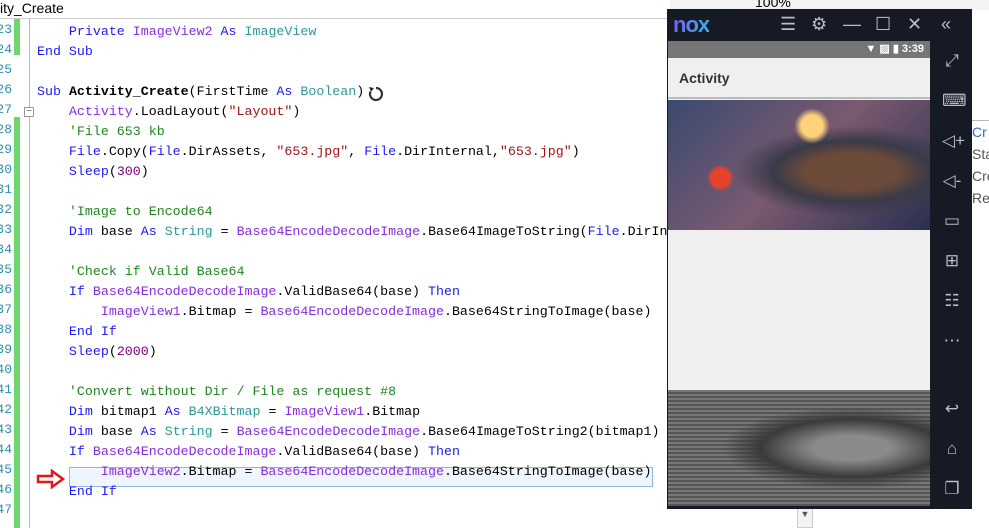 The image size is (989, 528). What do you see at coordinates (124, 151) in the screenshot?
I see `code-token: .Copy(` at bounding box center [124, 151].